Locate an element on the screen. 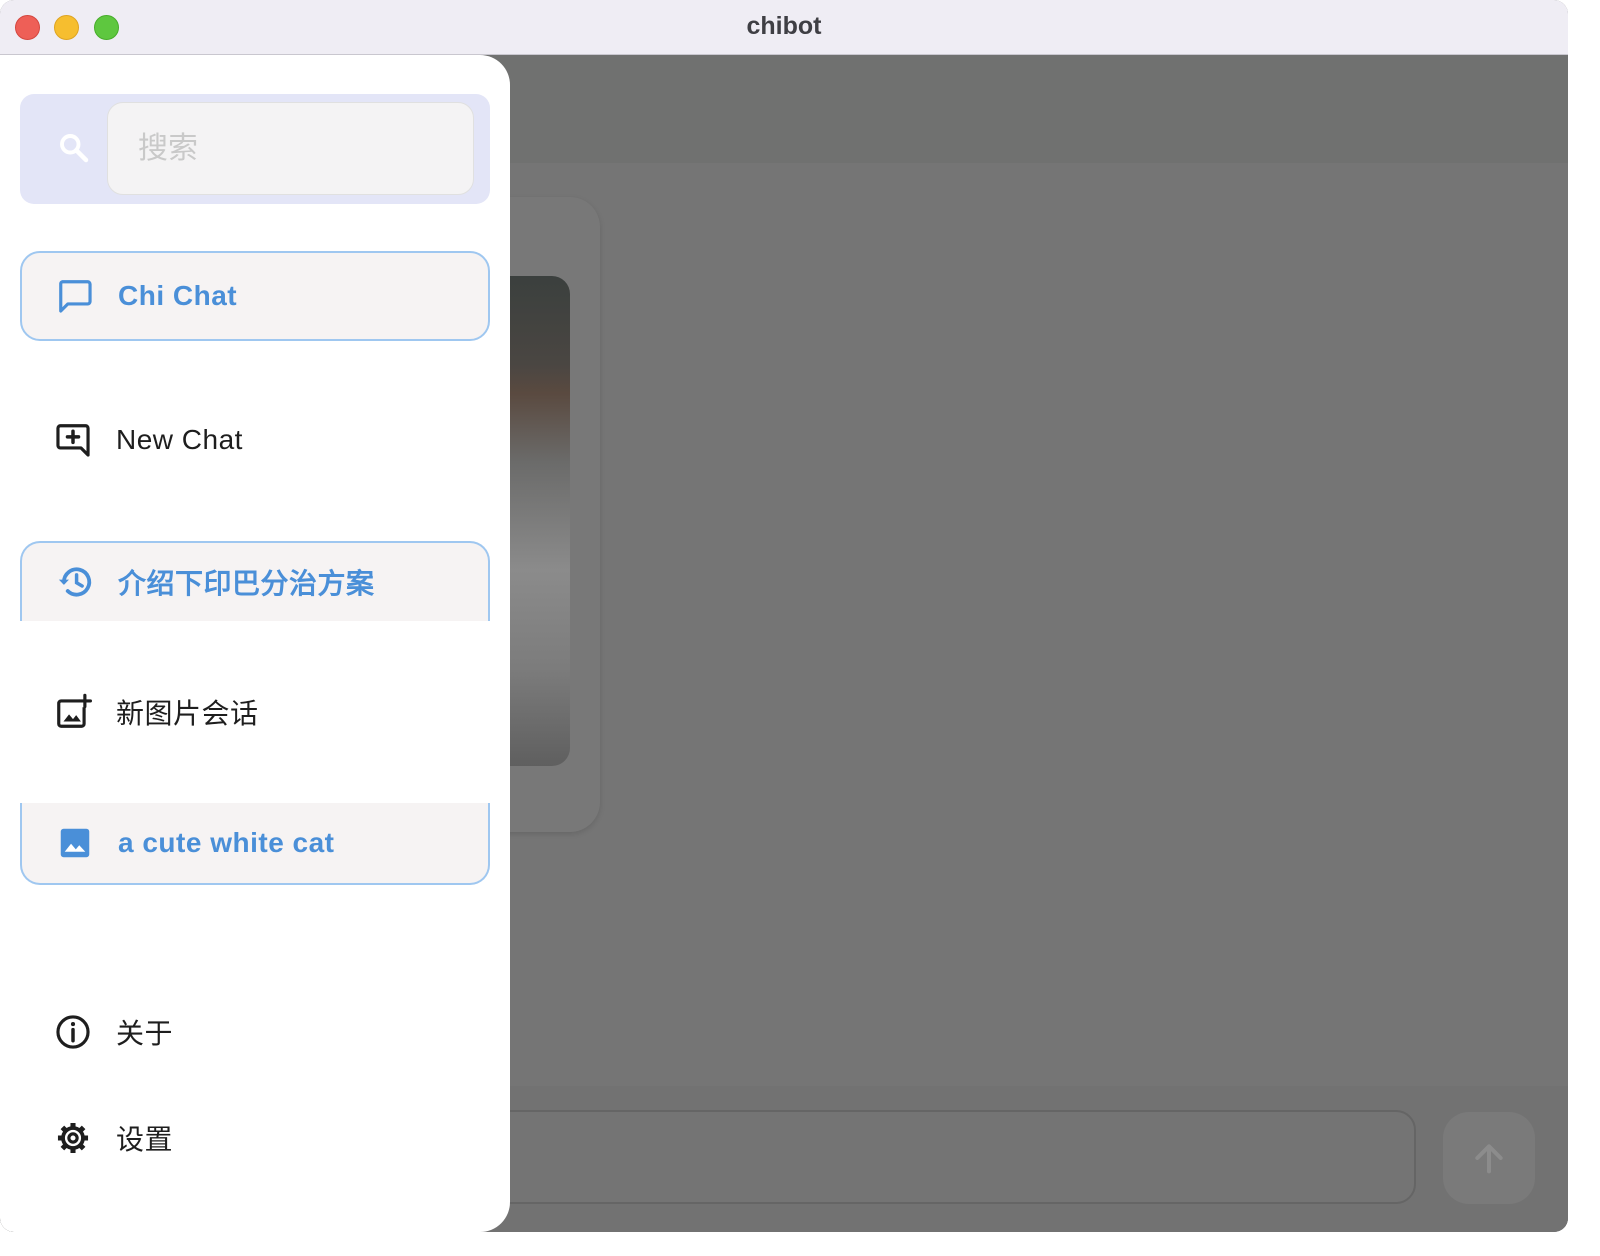 The image size is (1600, 1256). drawer-item-new-image-chat: 新图片会话 is located at coordinates (255, 712).